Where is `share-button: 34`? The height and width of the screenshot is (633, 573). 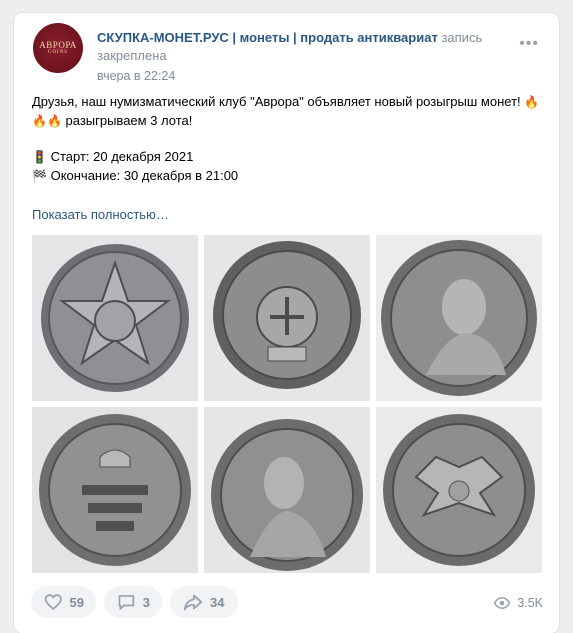 share-button: 34 is located at coordinates (204, 602).